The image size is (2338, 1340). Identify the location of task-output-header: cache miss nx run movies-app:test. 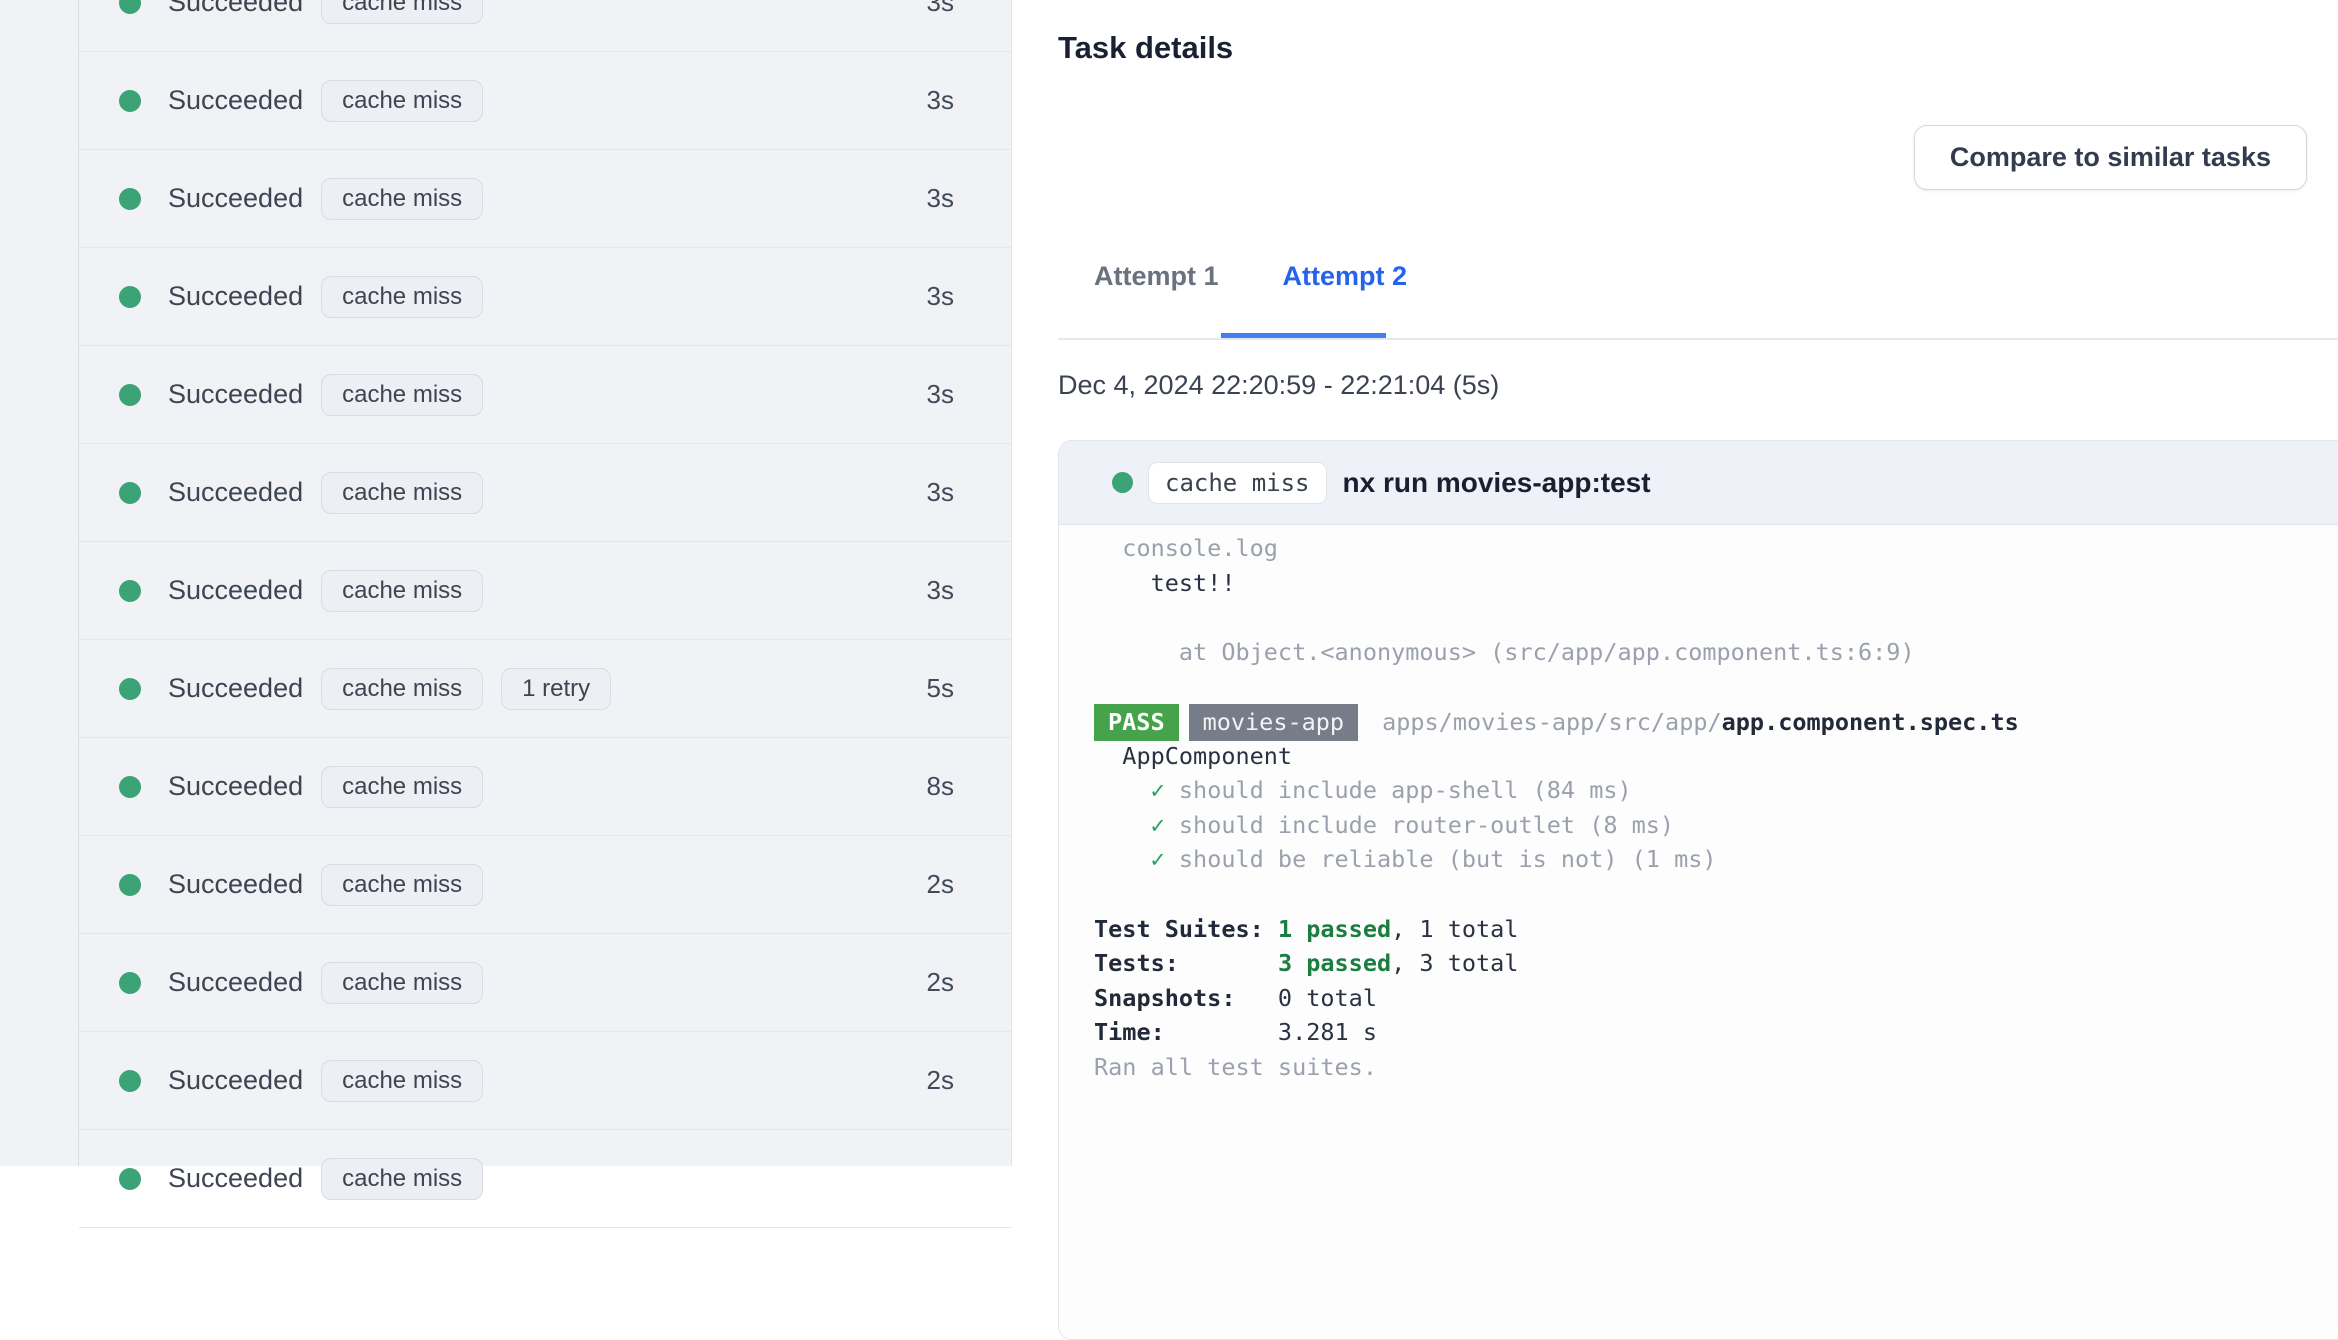
(1698, 483).